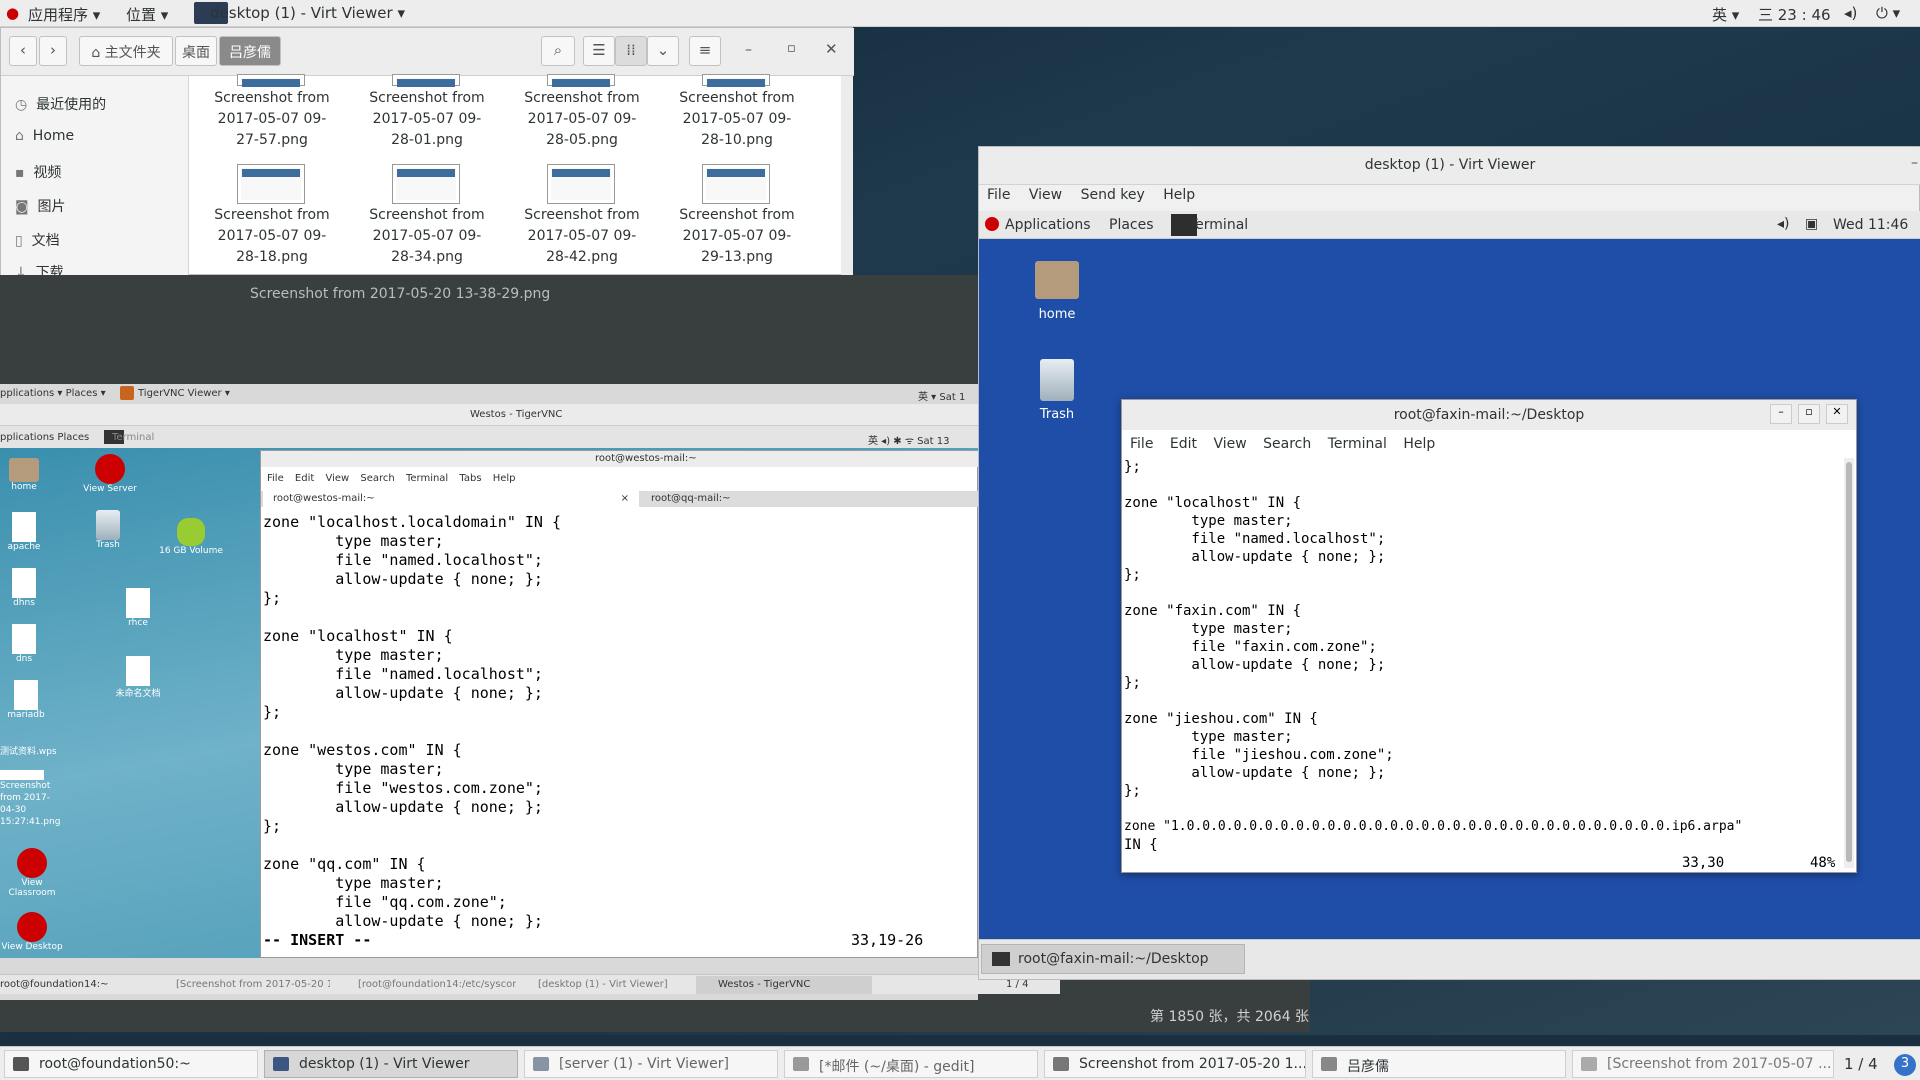  Describe the element at coordinates (32, 932) in the screenshot. I see `desktop-icon-view-desktop: View Desktop` at that location.